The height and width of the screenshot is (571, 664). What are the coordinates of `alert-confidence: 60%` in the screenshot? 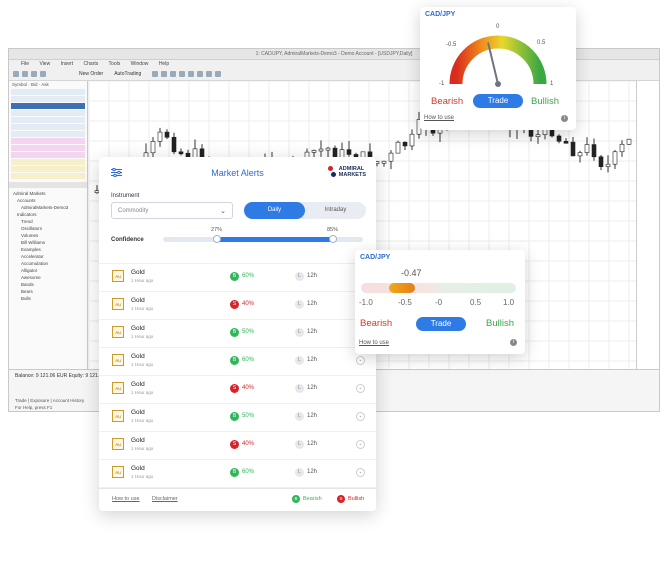 It's located at (248, 472).